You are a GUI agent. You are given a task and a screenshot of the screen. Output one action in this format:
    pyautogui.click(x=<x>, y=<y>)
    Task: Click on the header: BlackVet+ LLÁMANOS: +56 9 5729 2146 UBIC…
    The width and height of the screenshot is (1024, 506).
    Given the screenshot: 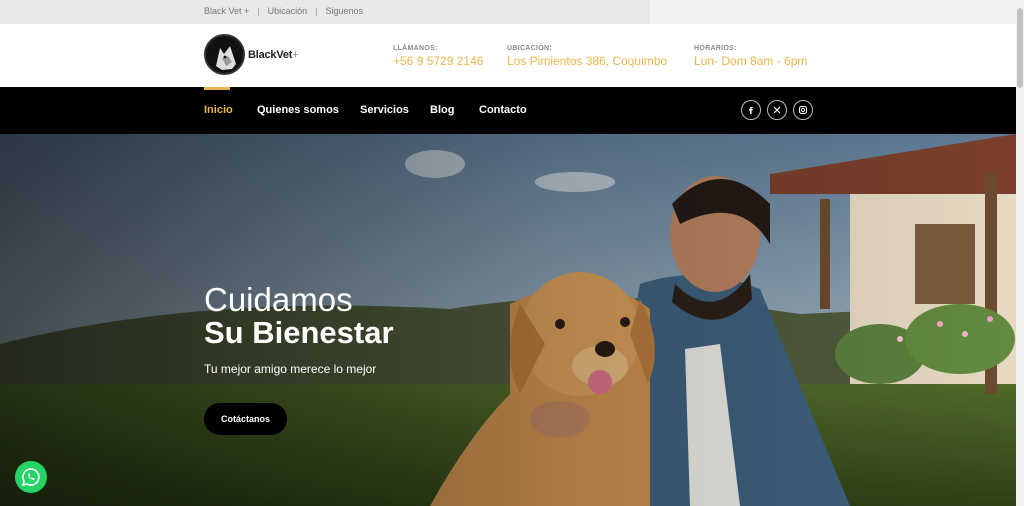 What is the action you would take?
    pyautogui.click(x=508, y=55)
    